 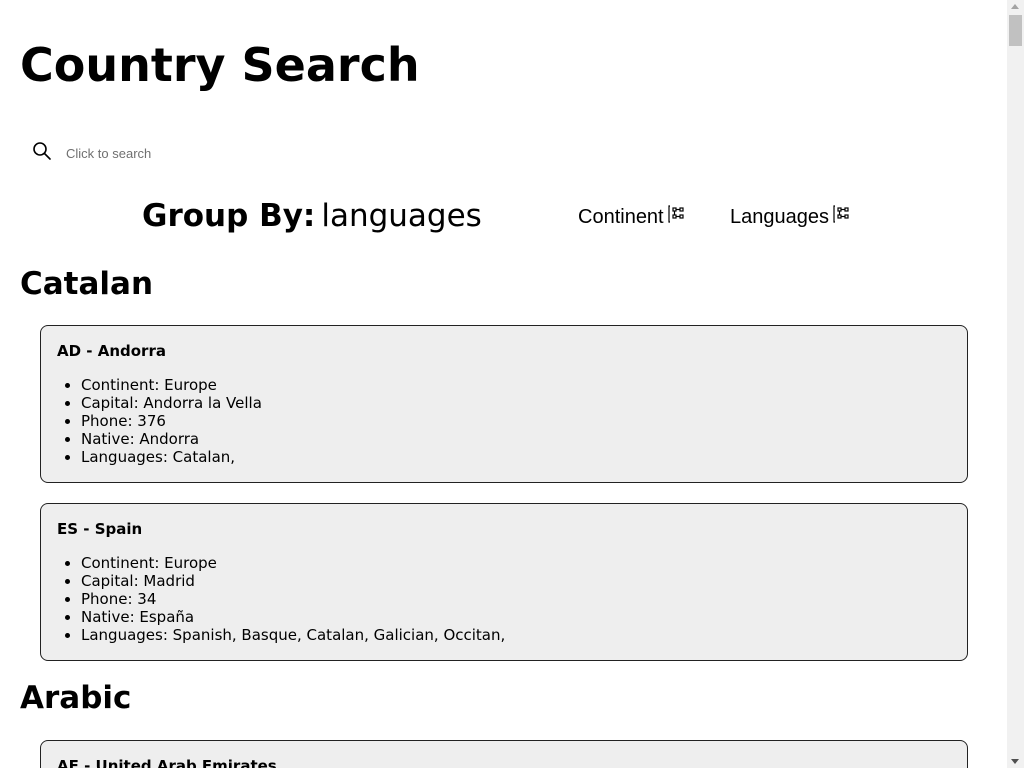 What do you see at coordinates (42, 153) in the screenshot?
I see `search-icon` at bounding box center [42, 153].